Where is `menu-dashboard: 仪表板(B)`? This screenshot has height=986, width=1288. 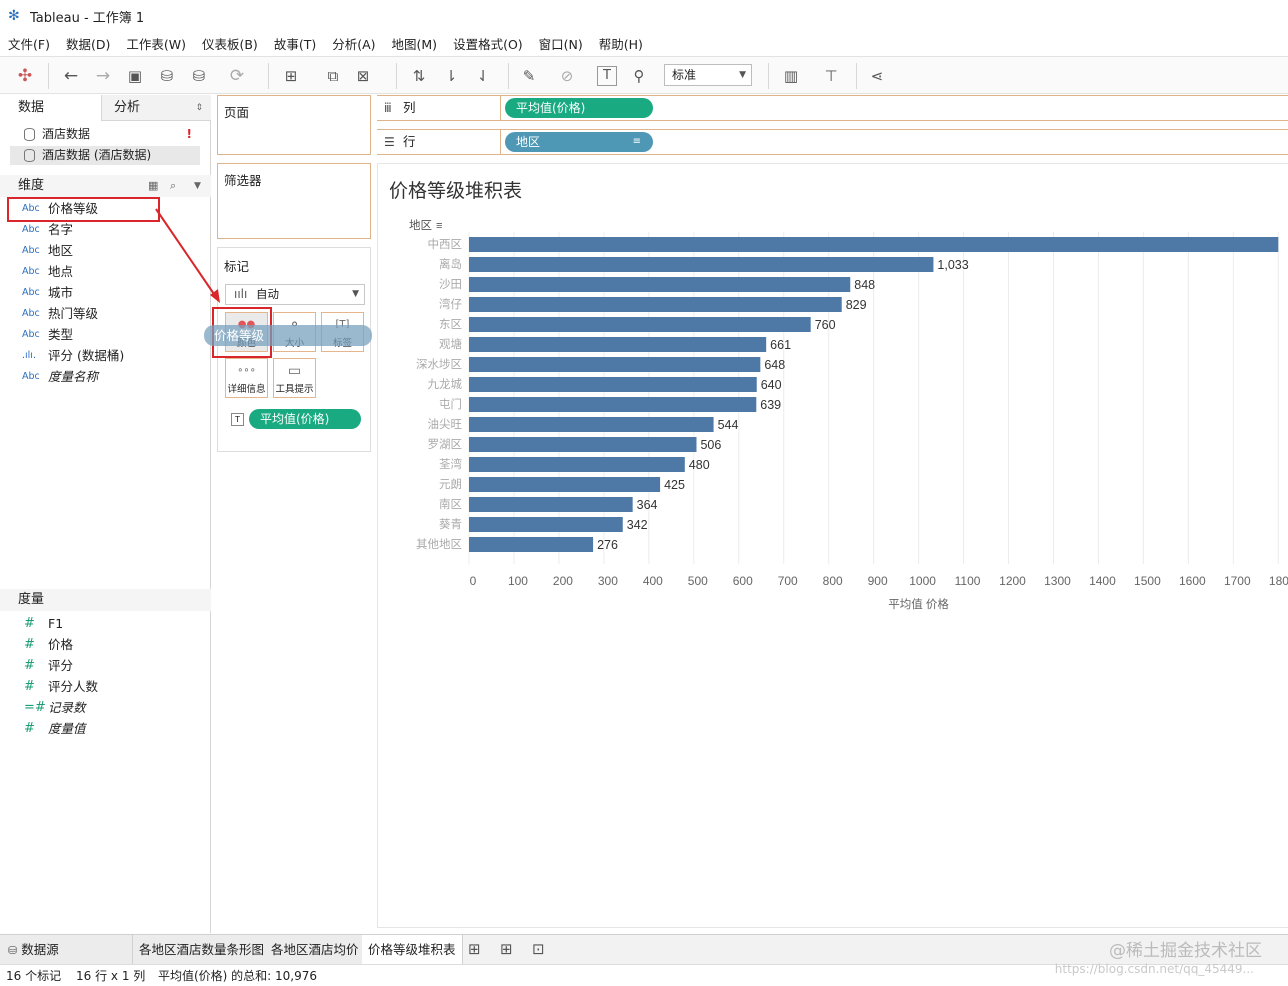
menu-dashboard: 仪表板(B) is located at coordinates (230, 43).